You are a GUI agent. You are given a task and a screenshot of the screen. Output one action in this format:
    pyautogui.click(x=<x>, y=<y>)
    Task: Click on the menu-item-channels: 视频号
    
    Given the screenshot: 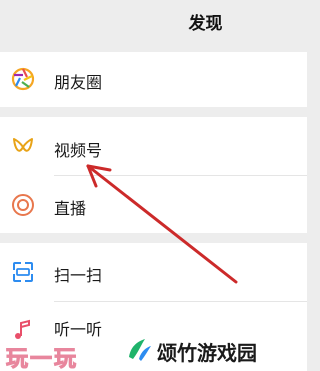 What is the action you would take?
    pyautogui.click(x=153, y=146)
    